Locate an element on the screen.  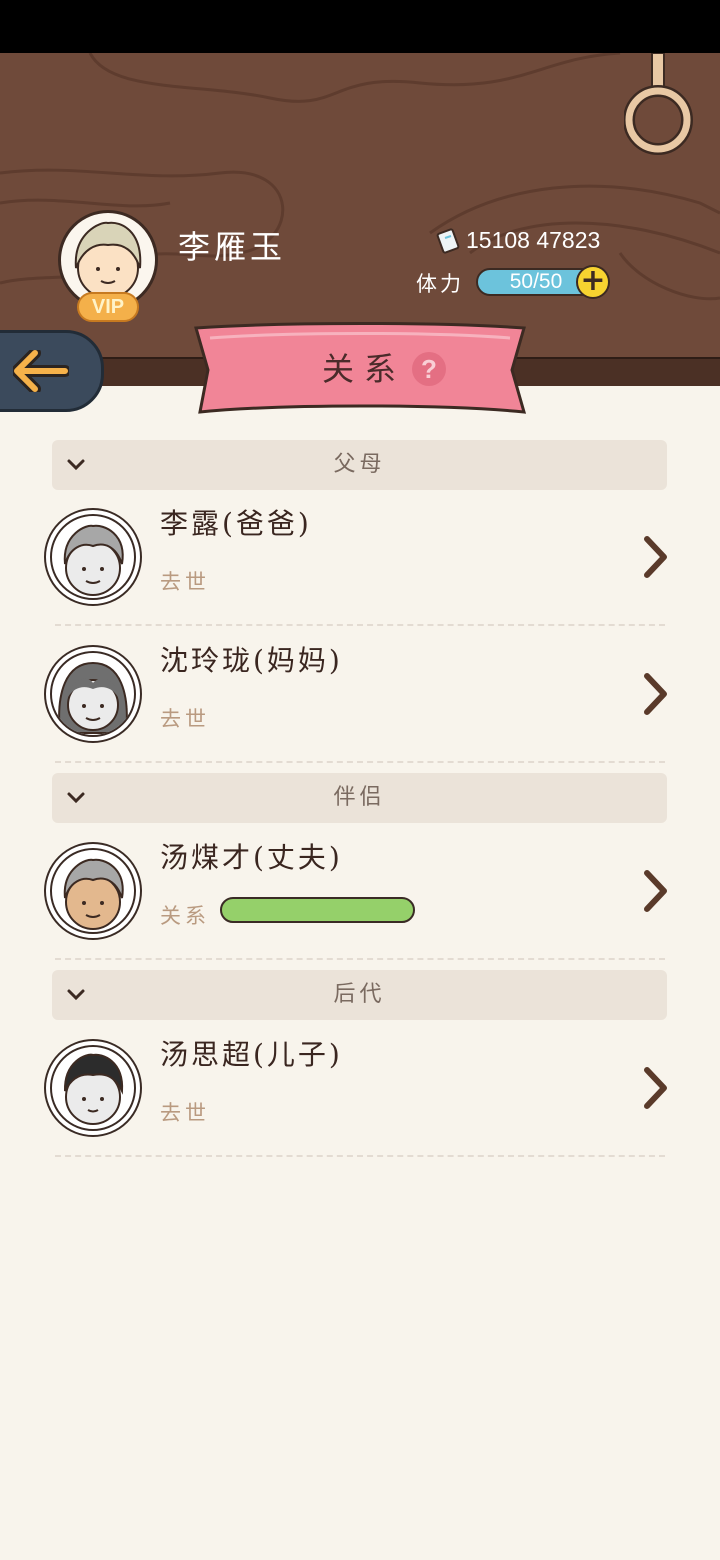
section-partner: 伴侣 is located at coordinates (359, 798).